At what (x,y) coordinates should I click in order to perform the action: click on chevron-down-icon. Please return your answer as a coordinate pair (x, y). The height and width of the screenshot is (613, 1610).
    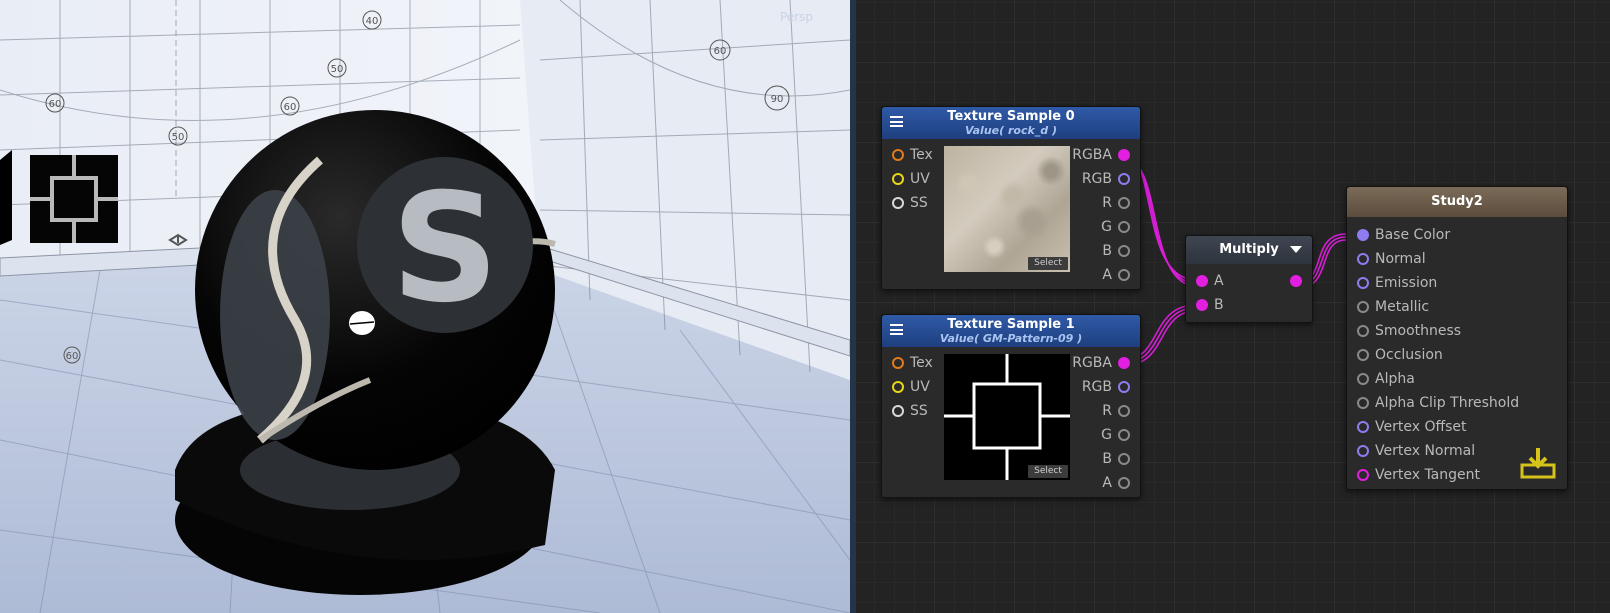
    Looking at the image, I should click on (1296, 249).